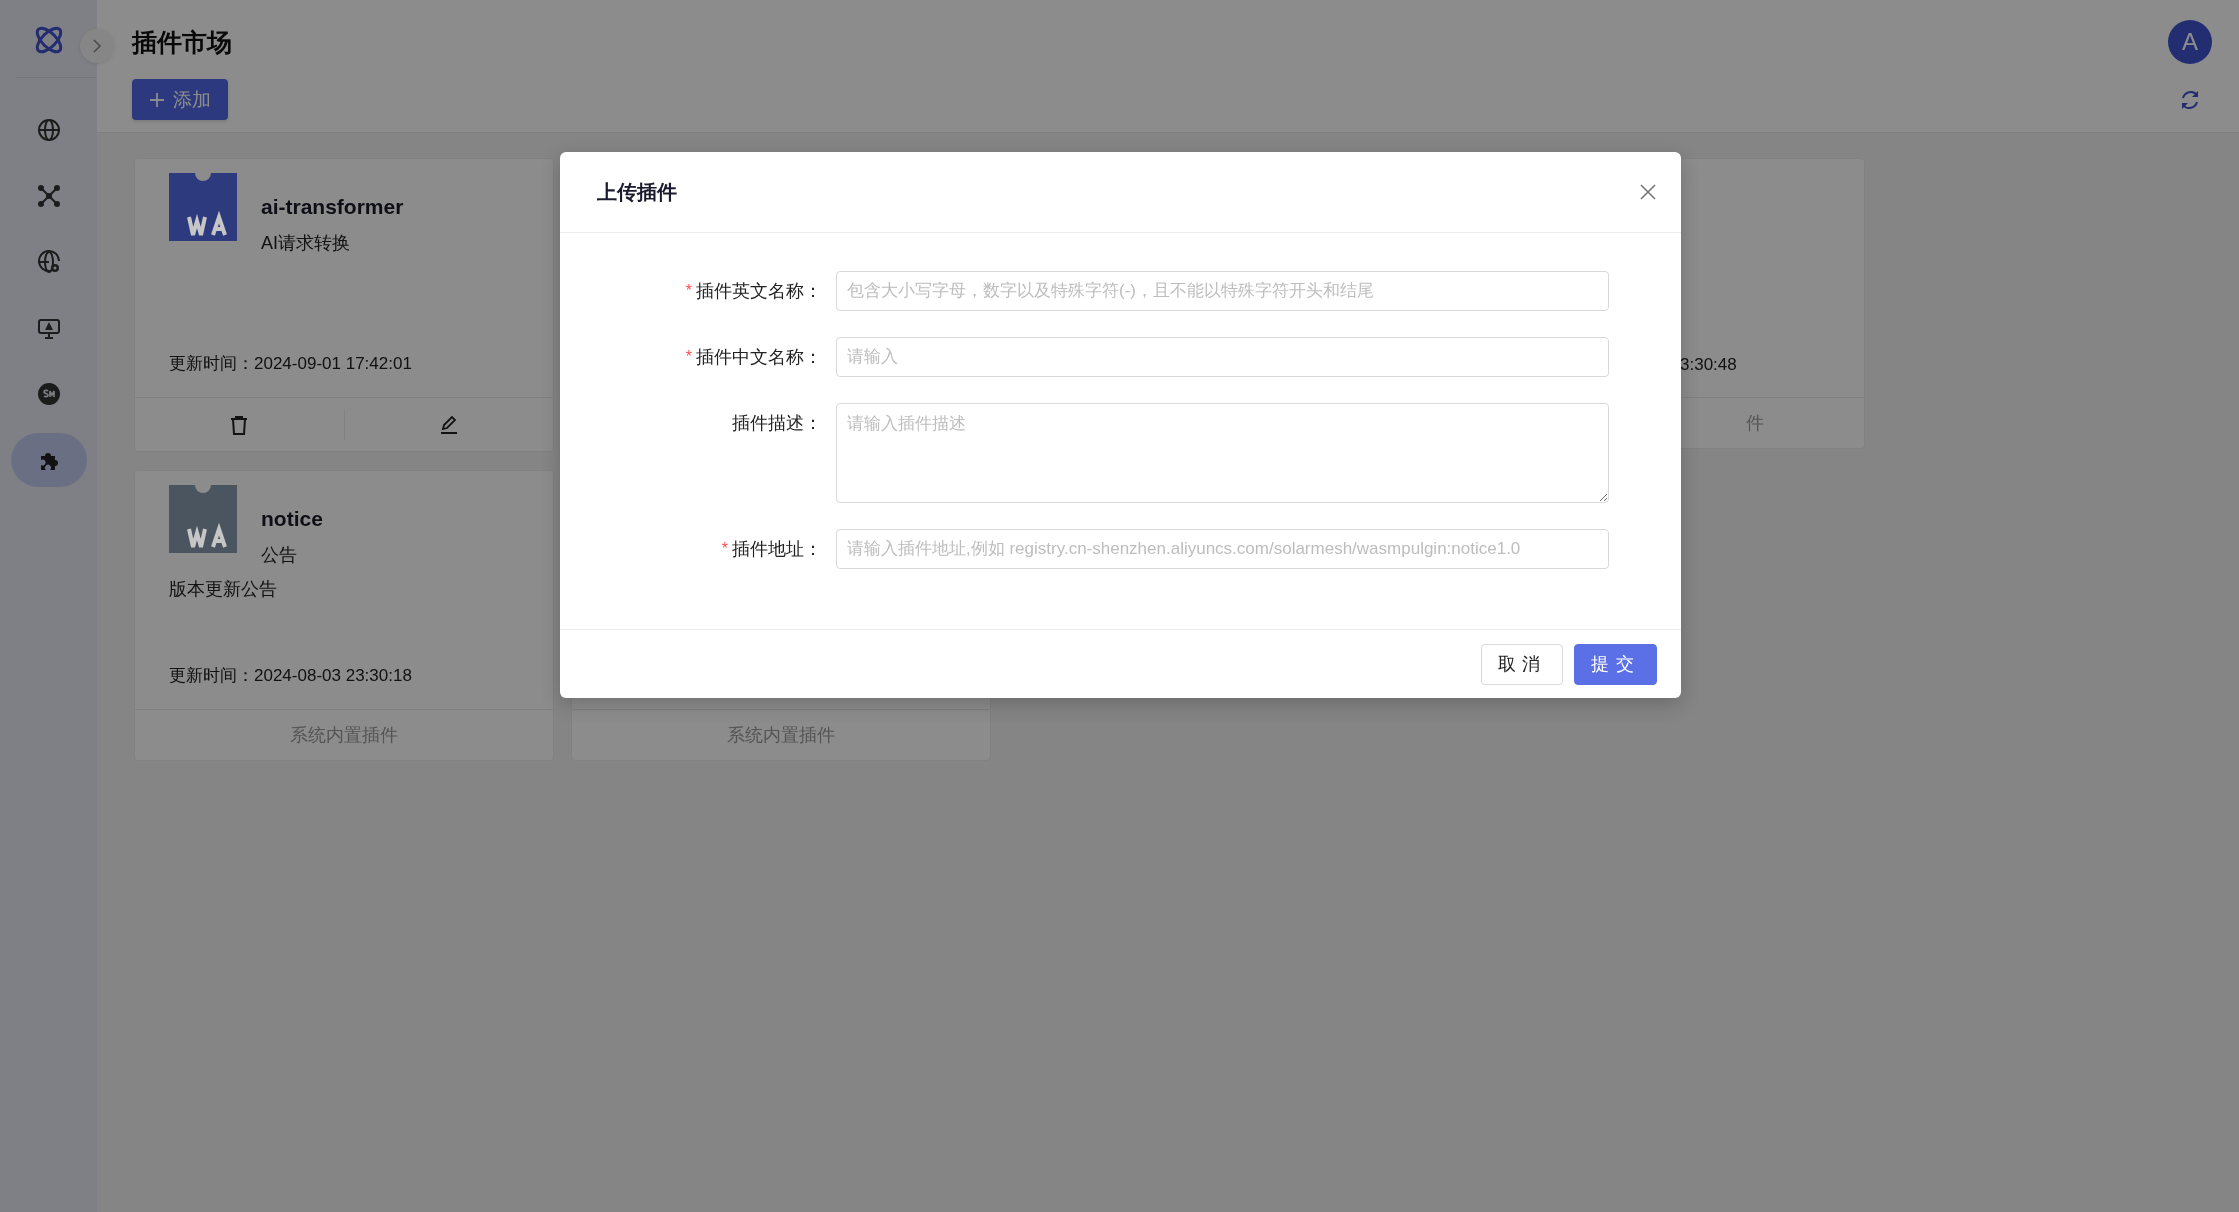 This screenshot has height=1212, width=2239. What do you see at coordinates (1222, 453) in the screenshot?
I see `description-field: 请输入插件描述` at bounding box center [1222, 453].